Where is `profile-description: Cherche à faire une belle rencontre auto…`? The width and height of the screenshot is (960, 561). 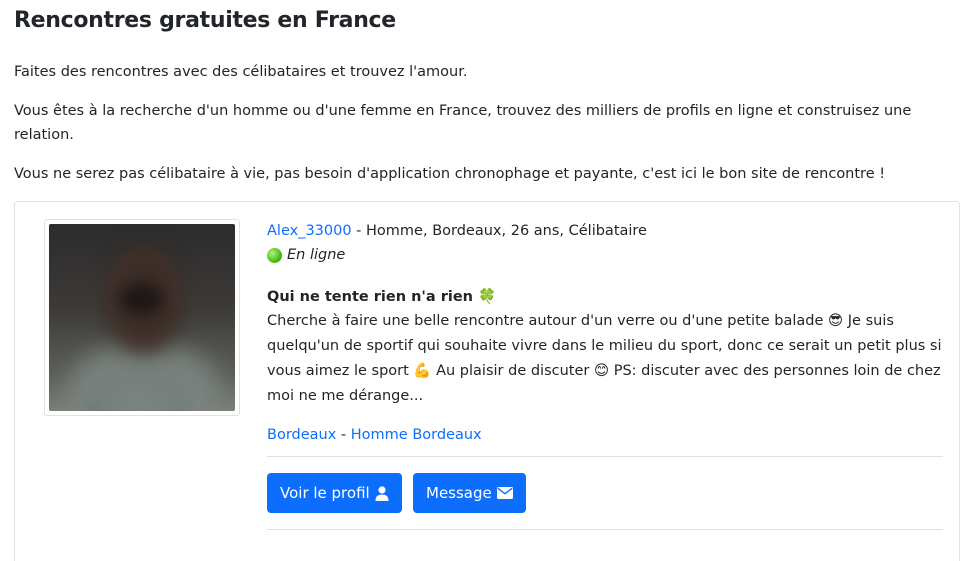 profile-description: Cherche à faire une belle rencontre auto… is located at coordinates (604, 358).